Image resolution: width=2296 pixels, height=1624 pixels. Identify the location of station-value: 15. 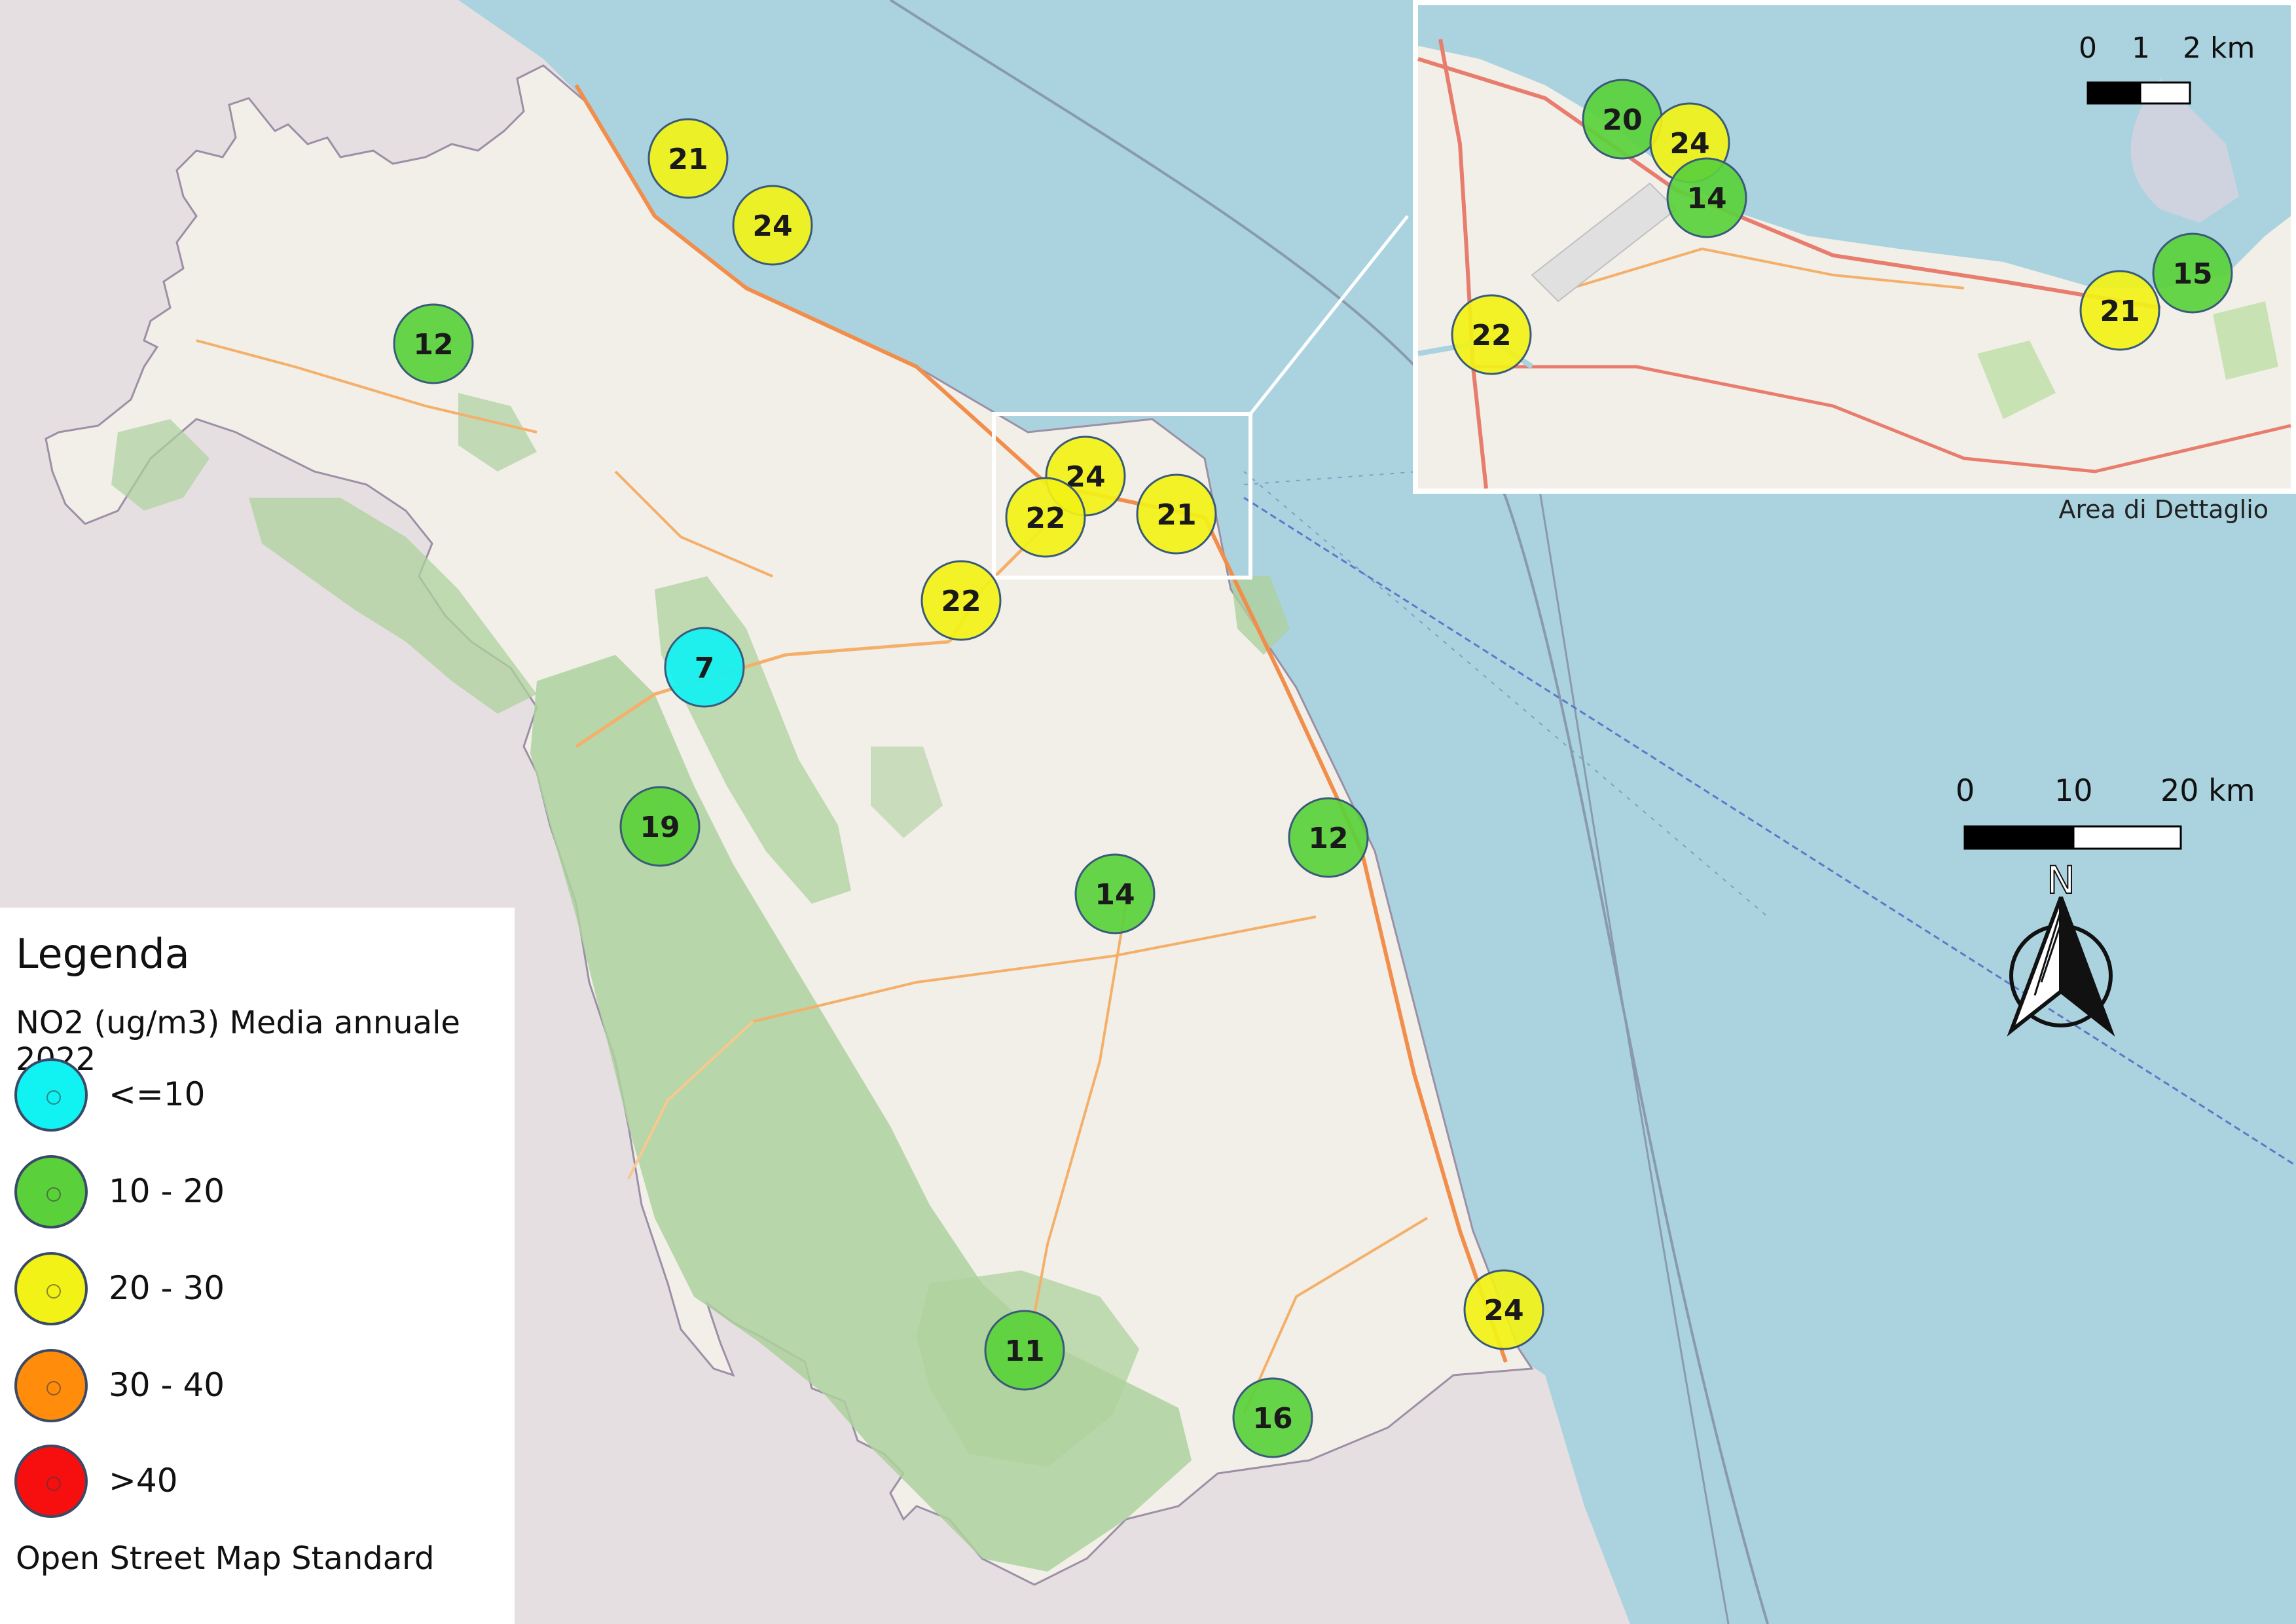
(2192, 274).